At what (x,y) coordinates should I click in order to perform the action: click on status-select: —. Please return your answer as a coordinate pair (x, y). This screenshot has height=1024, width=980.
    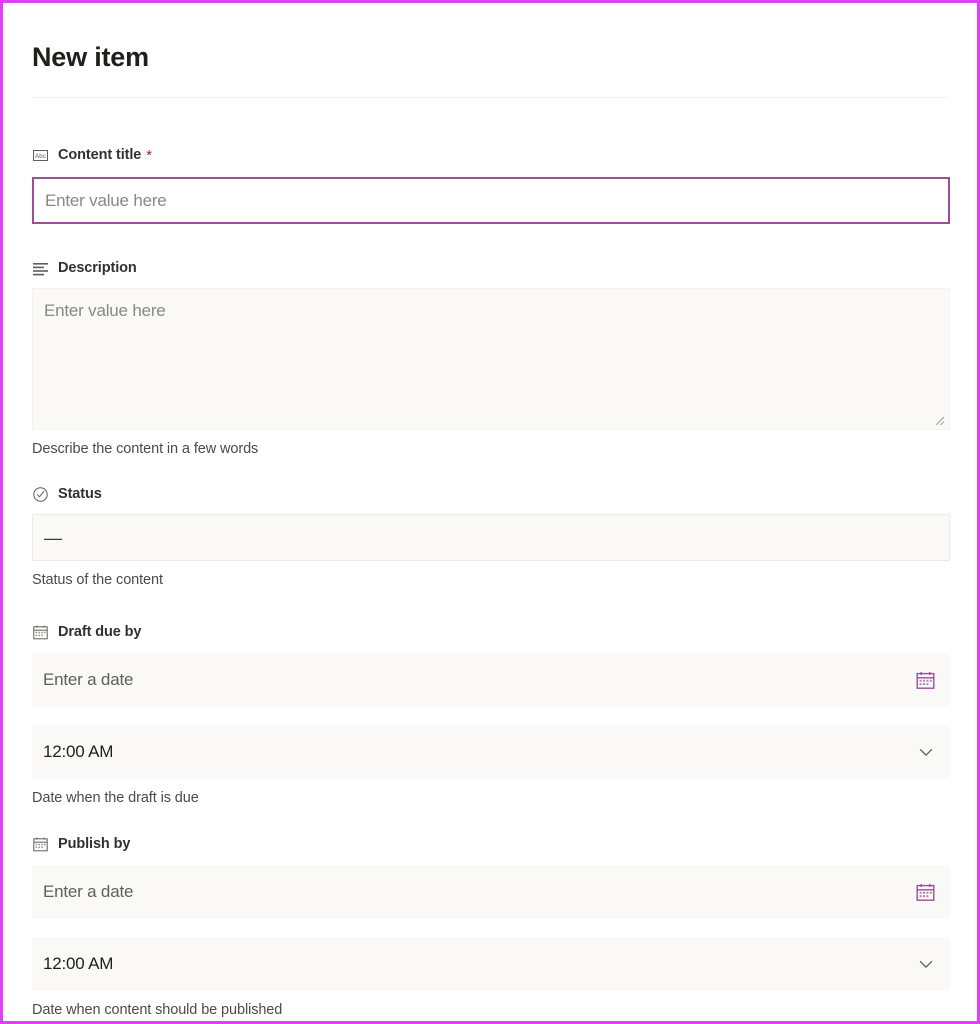
    Looking at the image, I should click on (491, 537).